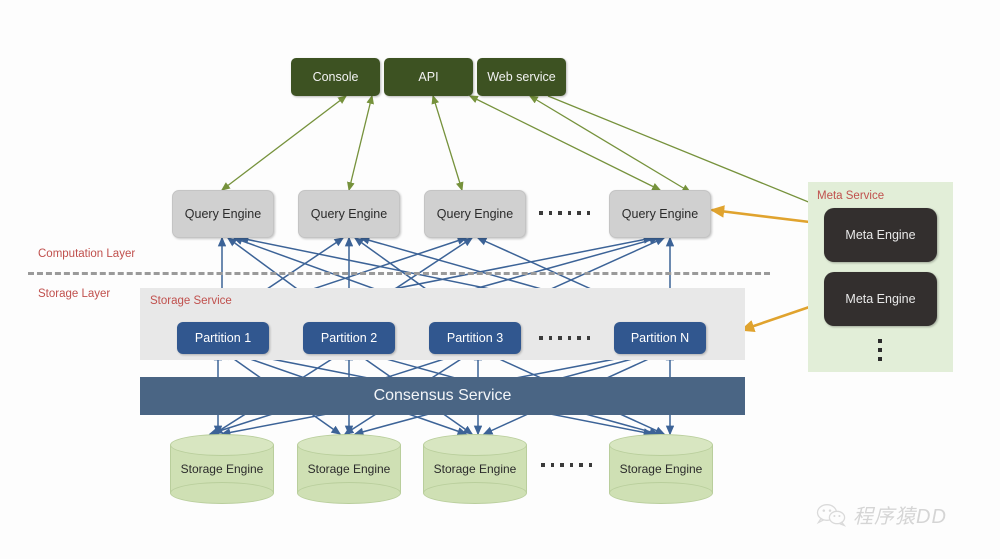  What do you see at coordinates (87, 254) in the screenshot?
I see `computation-layer-label: Computation Layer` at bounding box center [87, 254].